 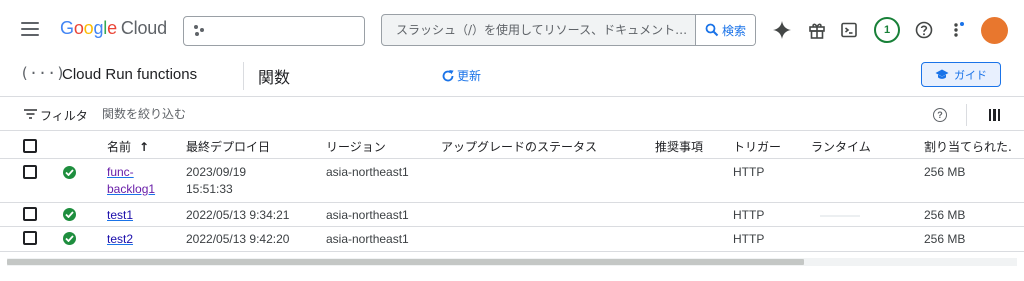 What do you see at coordinates (405, 262) in the screenshot?
I see `horizontal-scrollbar-thumb` at bounding box center [405, 262].